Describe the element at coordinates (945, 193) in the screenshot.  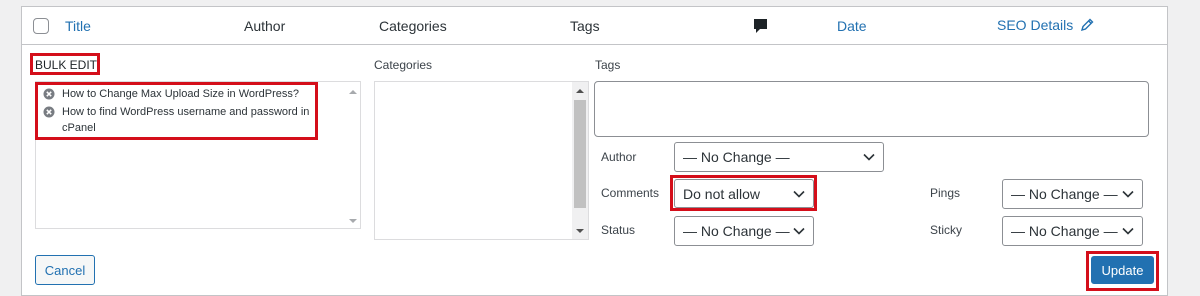
I see `pings-label: Pings` at that location.